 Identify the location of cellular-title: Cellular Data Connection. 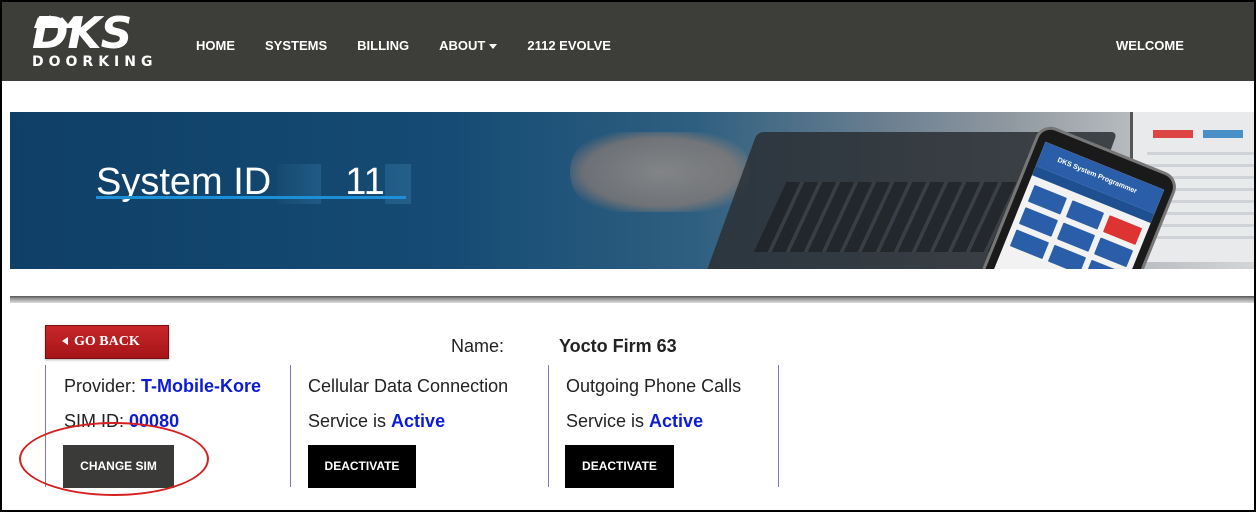
(408, 386).